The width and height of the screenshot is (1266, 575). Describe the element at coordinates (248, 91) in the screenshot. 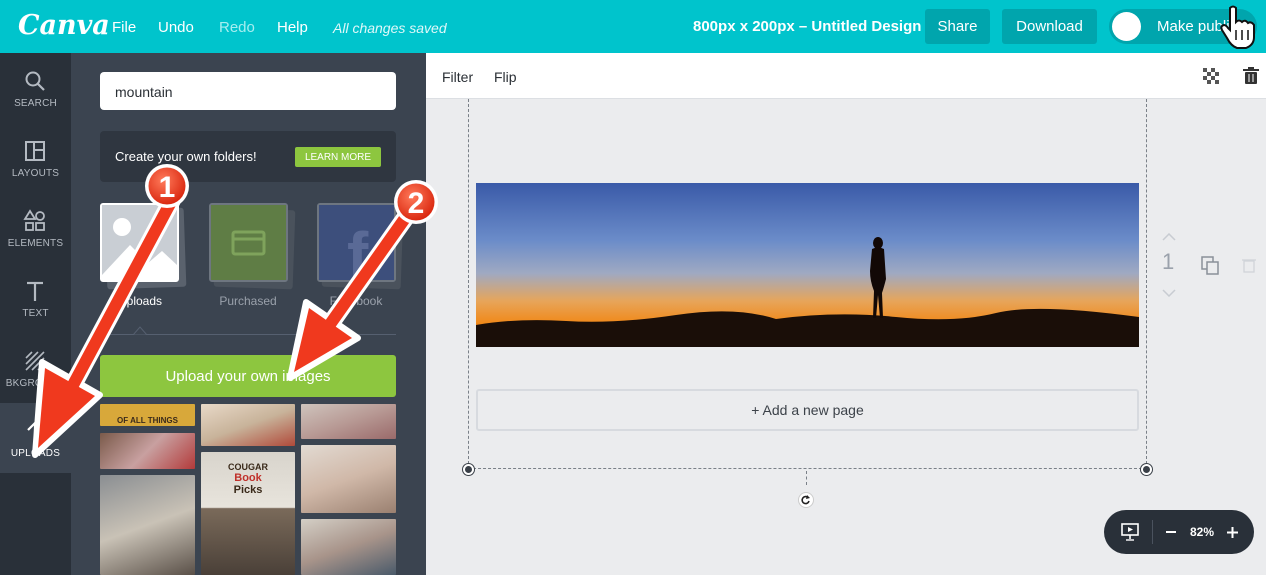

I see `search-input: mountain` at that location.